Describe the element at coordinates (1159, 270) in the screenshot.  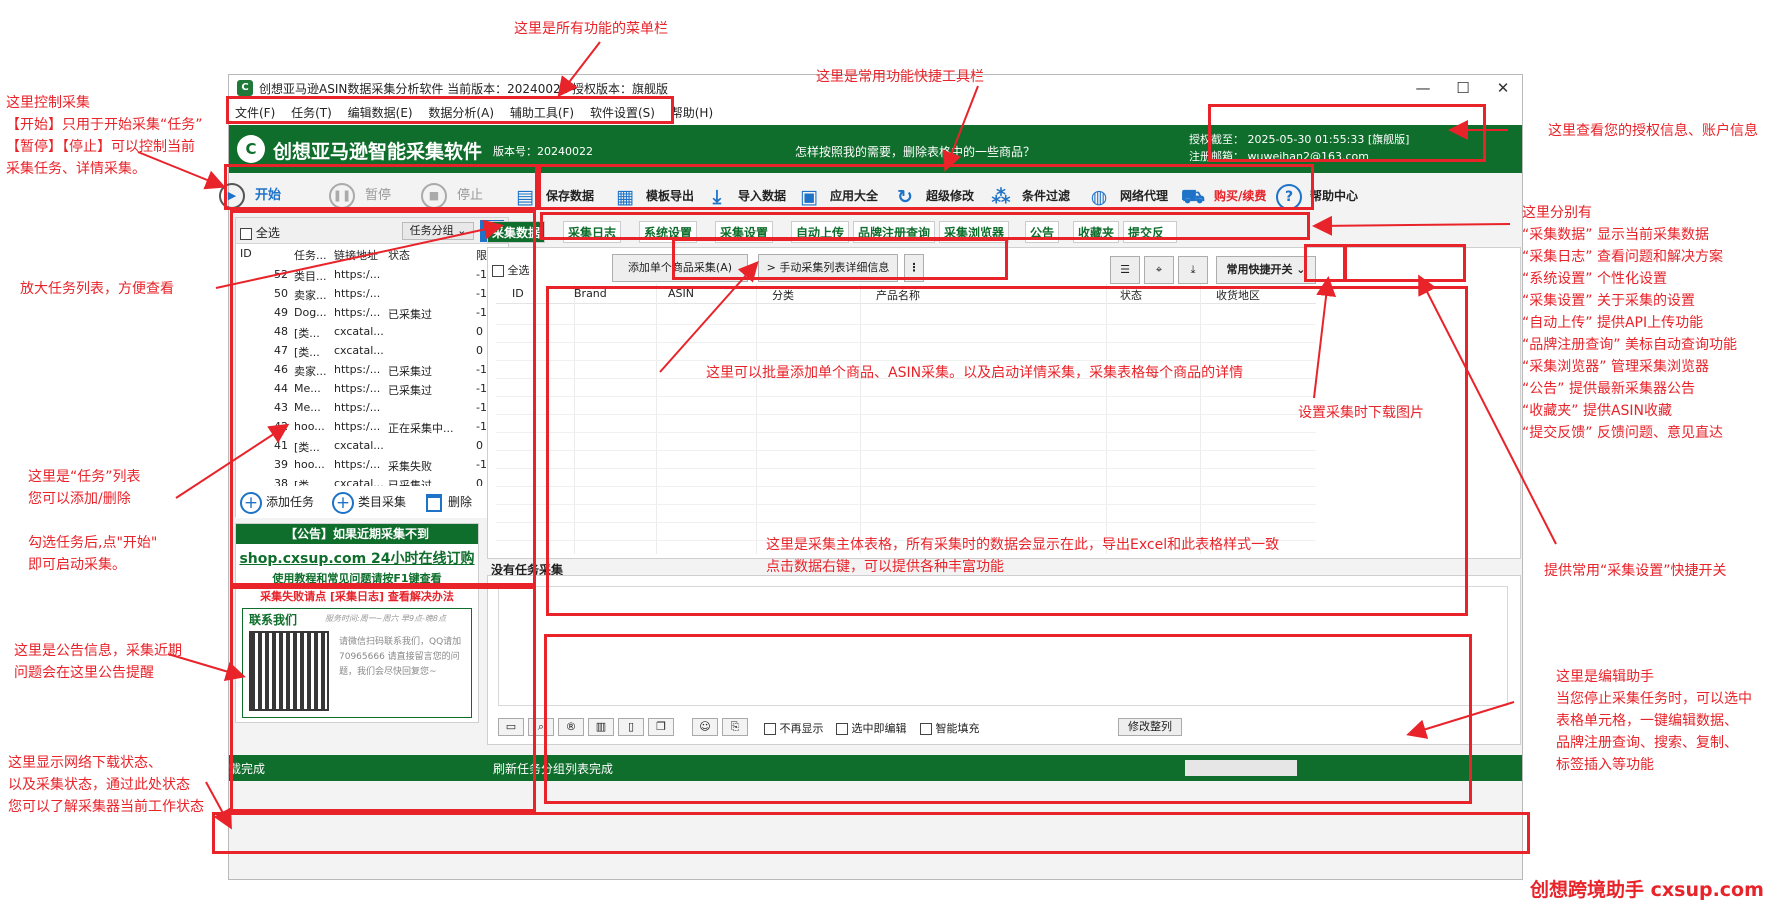
I see `location-icon: ⌖` at that location.